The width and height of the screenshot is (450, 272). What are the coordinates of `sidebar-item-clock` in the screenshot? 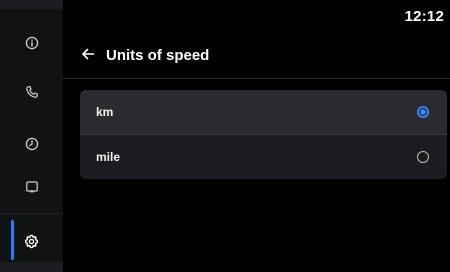 It's located at (31, 144).